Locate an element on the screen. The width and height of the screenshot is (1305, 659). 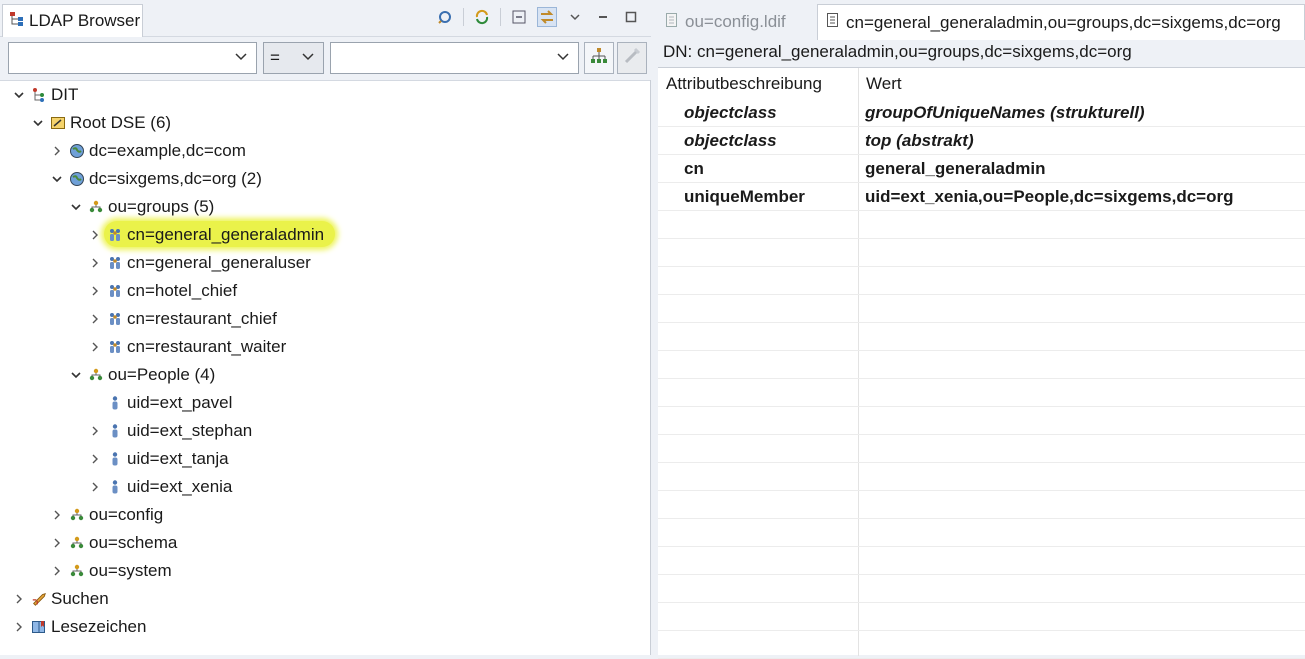
person-icon is located at coordinates (115, 487).